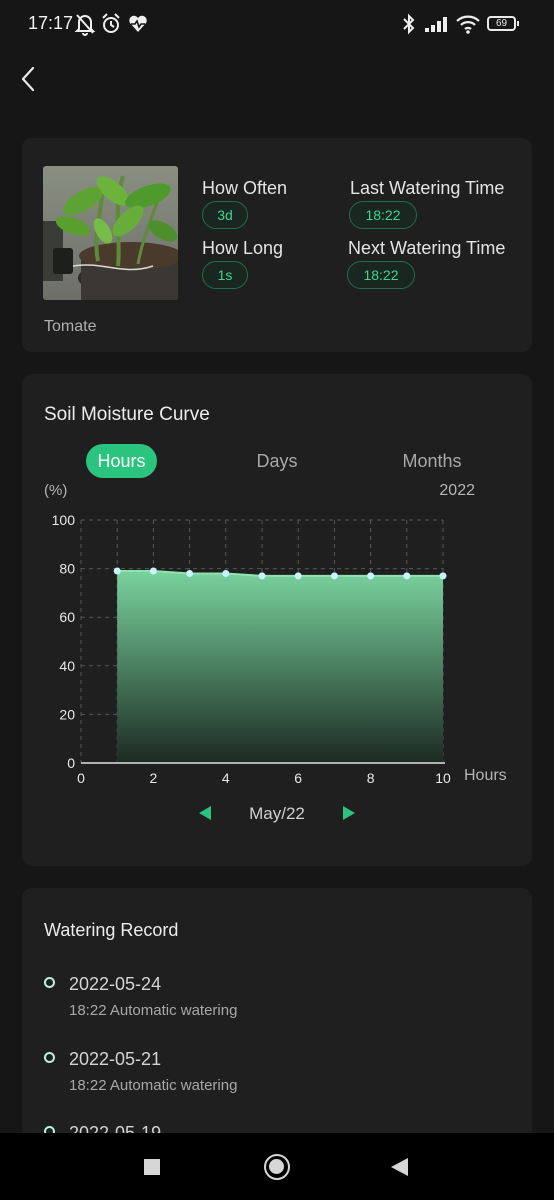 This screenshot has width=554, height=1200. Describe the element at coordinates (277, 25) in the screenshot. I see `status-bar: 17:17 69` at that location.